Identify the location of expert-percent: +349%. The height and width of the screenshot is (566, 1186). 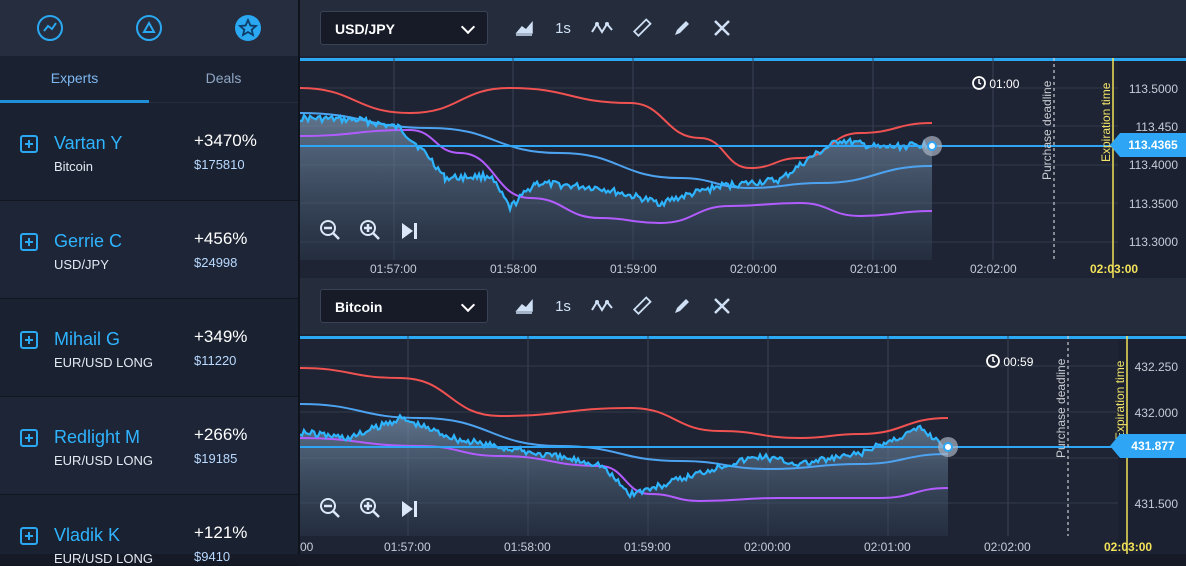
(221, 336).